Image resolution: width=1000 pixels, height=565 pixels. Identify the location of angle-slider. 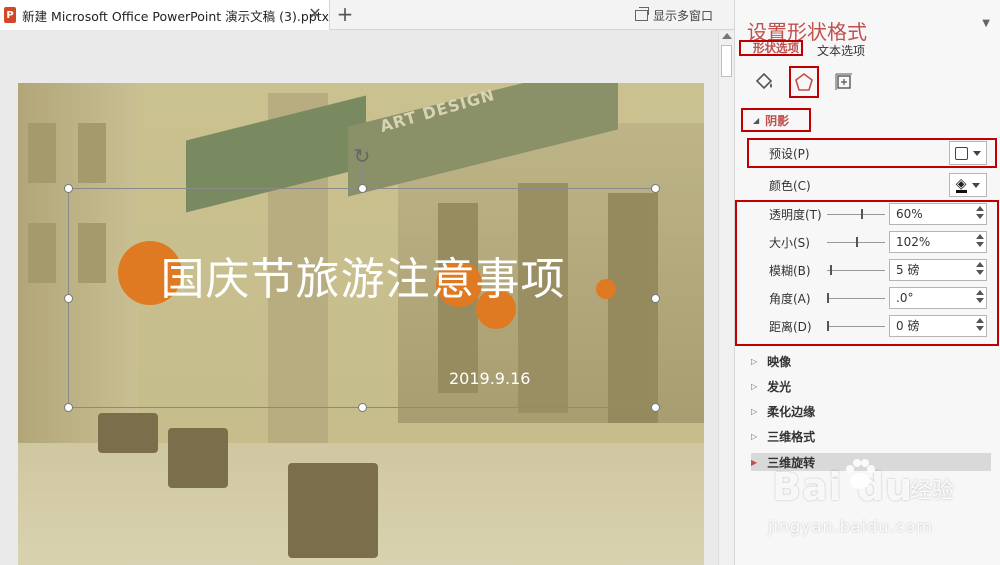
(856, 297).